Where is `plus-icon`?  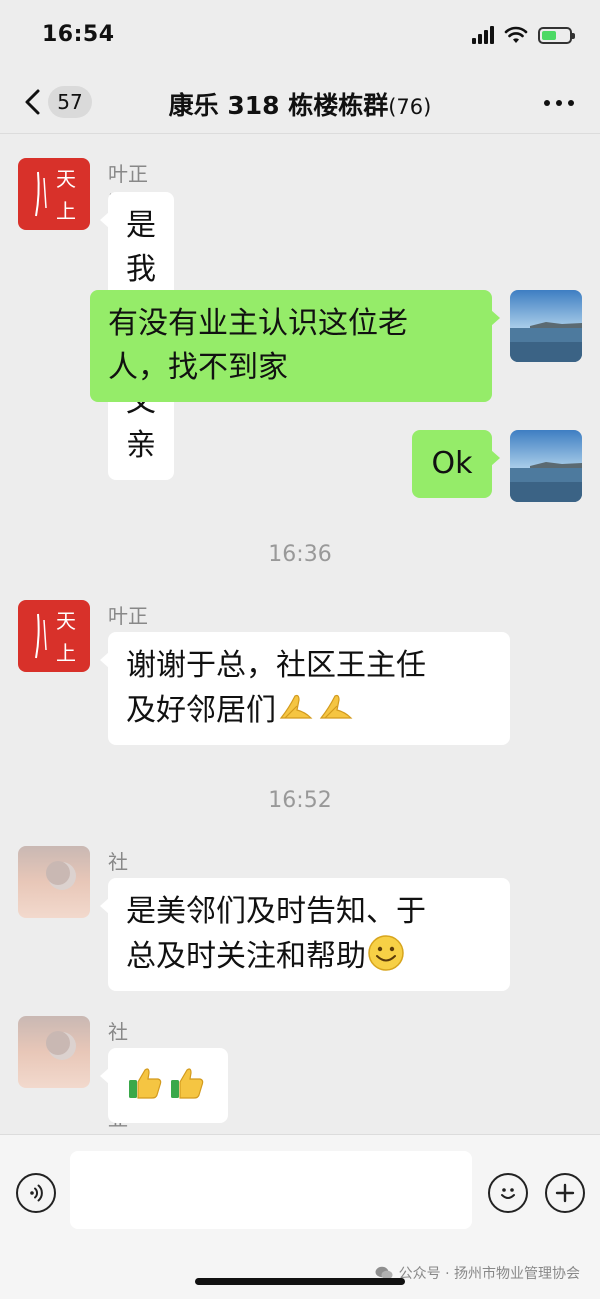 plus-icon is located at coordinates (565, 1193).